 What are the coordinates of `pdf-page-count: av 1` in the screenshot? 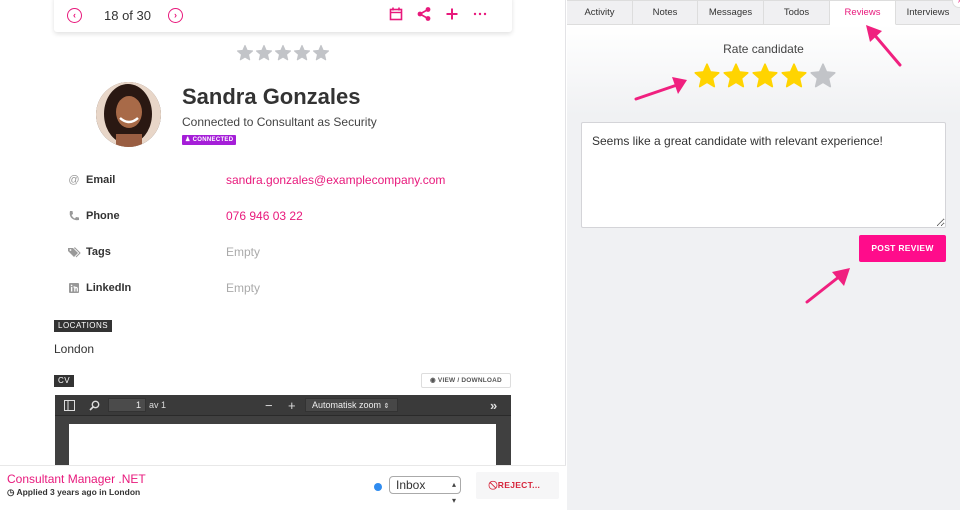 It's located at (158, 405).